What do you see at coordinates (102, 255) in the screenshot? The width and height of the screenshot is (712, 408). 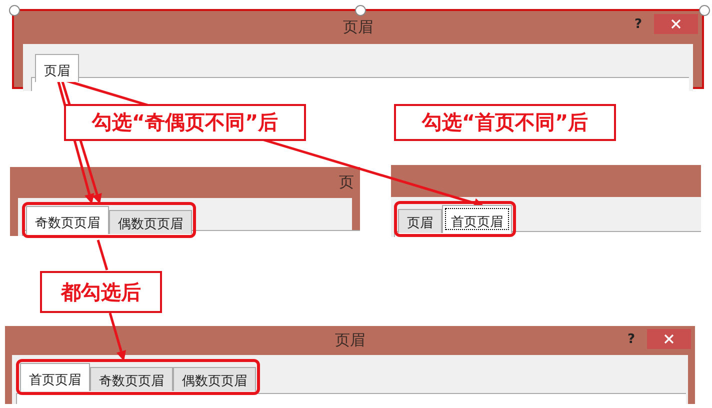 I see `leader-line` at bounding box center [102, 255].